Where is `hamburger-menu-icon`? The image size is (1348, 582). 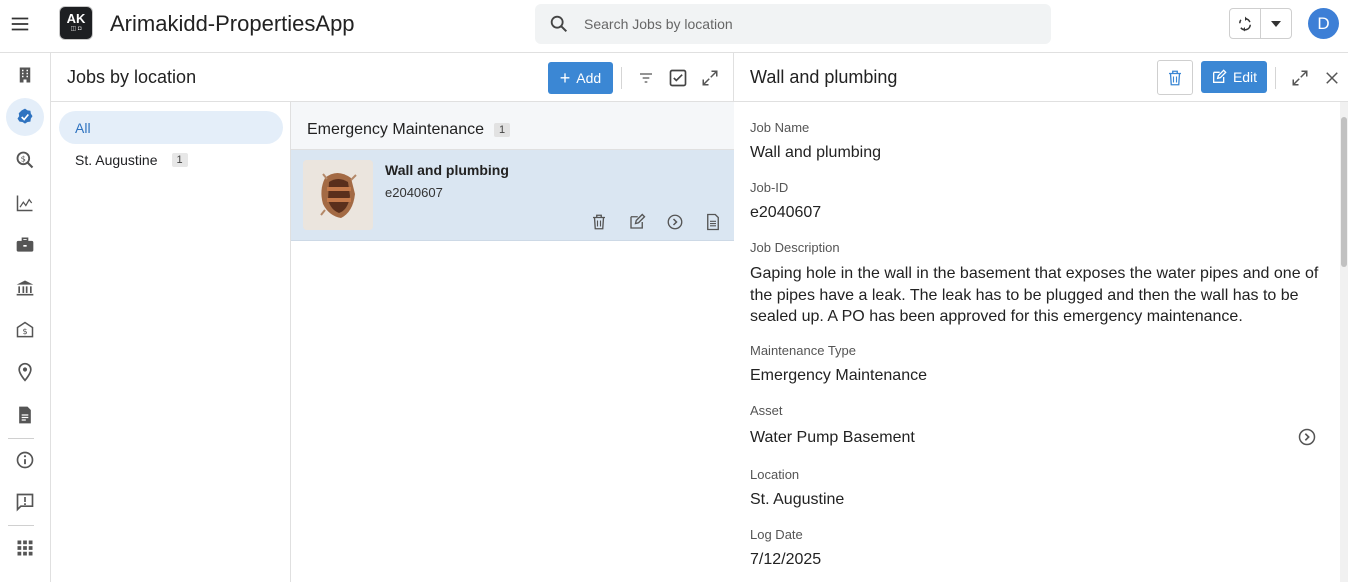
hamburger-menu-icon is located at coordinates (20, 24).